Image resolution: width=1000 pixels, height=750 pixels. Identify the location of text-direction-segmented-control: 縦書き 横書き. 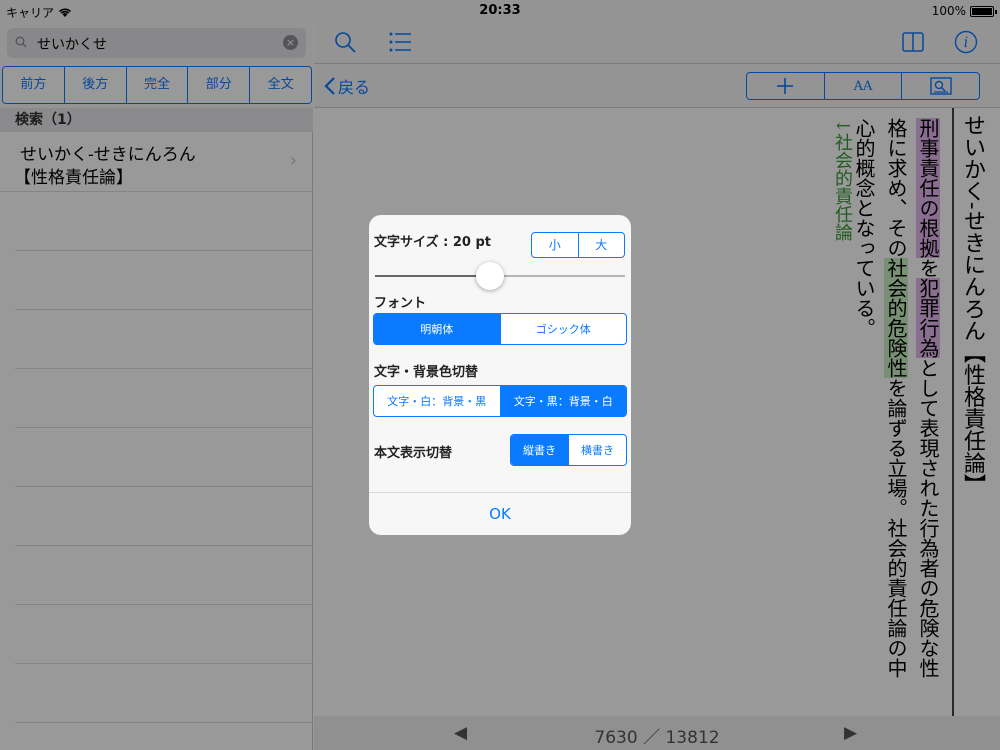
(568, 450).